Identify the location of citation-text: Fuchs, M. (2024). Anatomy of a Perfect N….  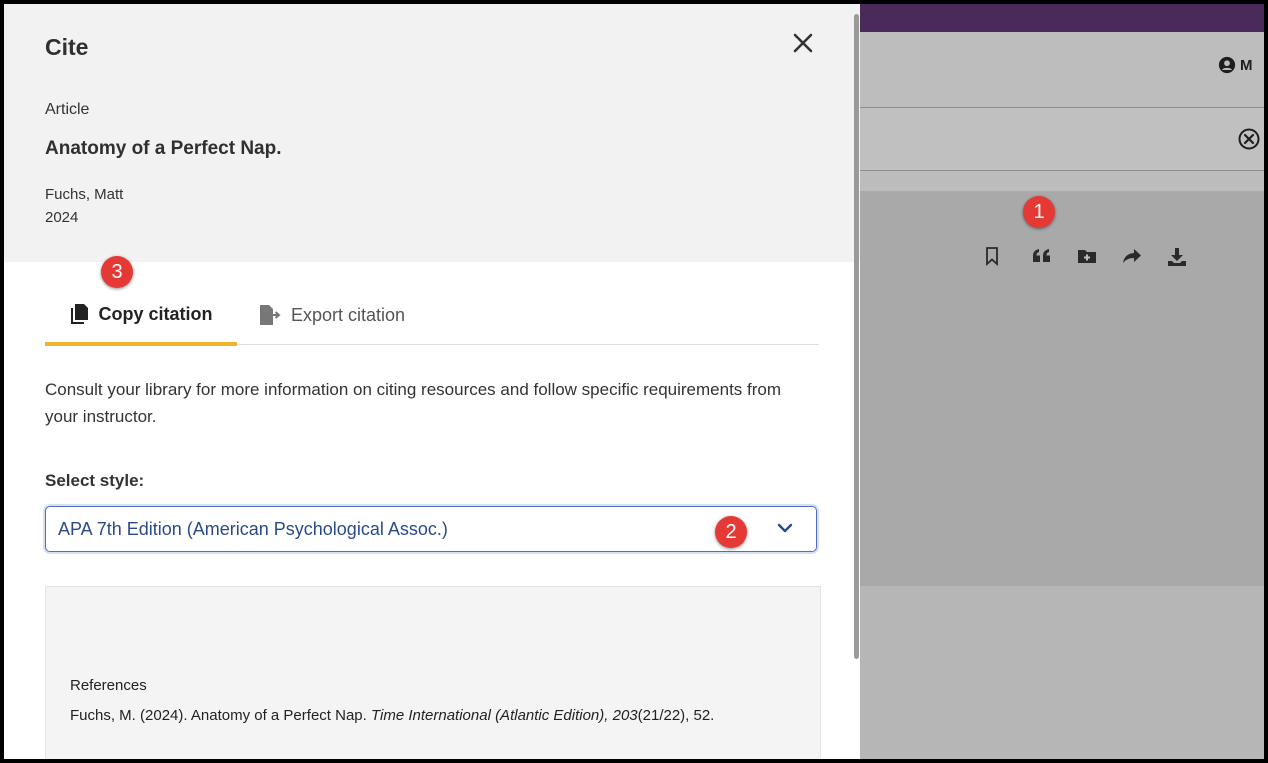
(392, 715).